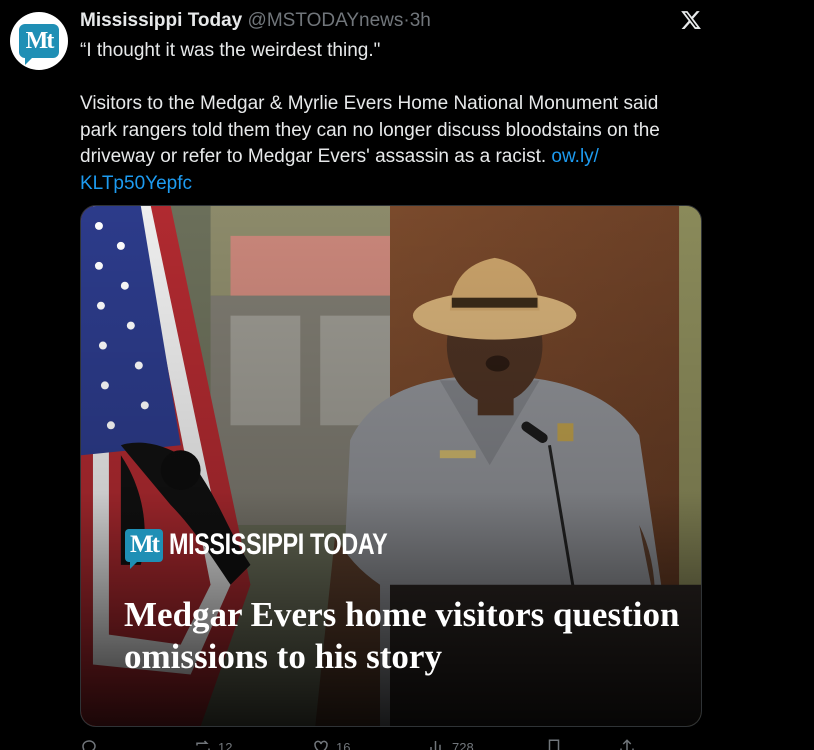 This screenshot has width=814, height=750. What do you see at coordinates (627, 744) in the screenshot?
I see `share-icon` at bounding box center [627, 744].